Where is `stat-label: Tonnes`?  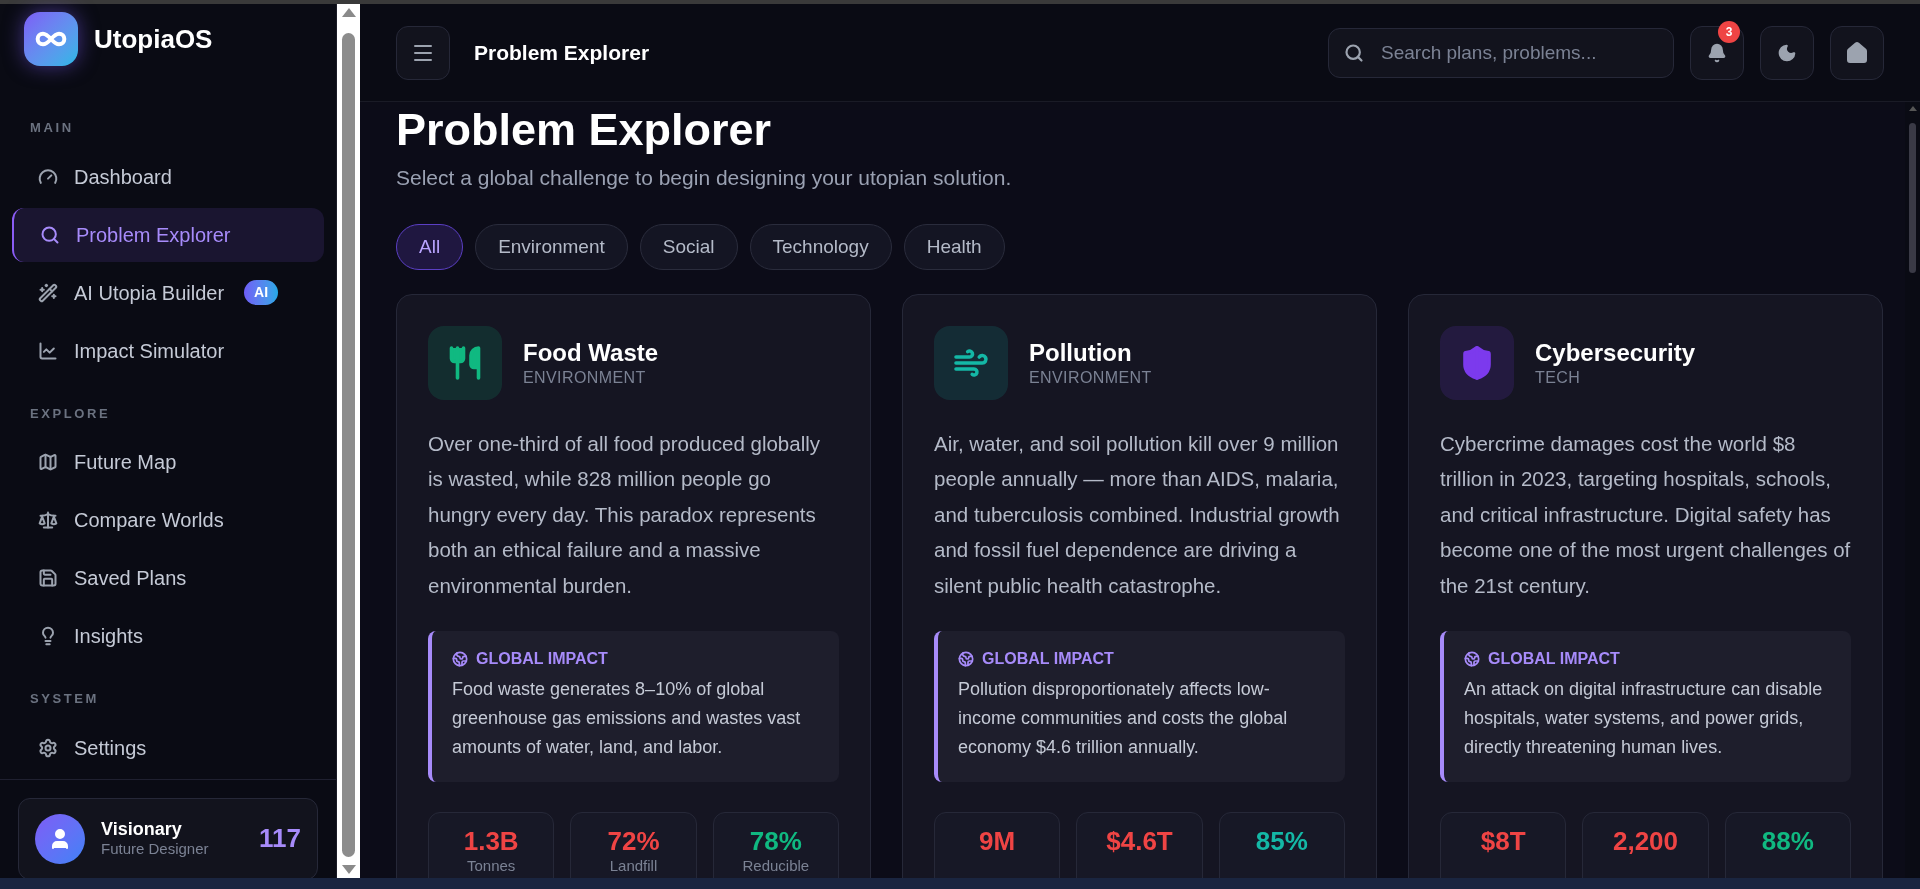
stat-label: Tonnes is located at coordinates (491, 866).